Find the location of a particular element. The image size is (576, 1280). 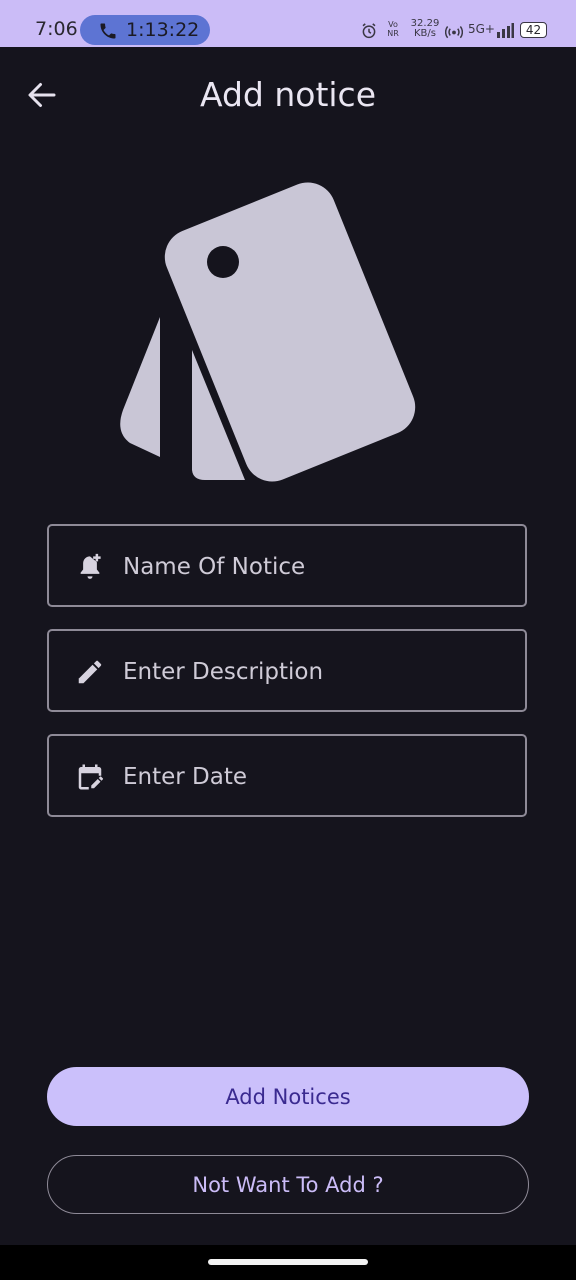

edit-pencil-icon is located at coordinates (90, 672).